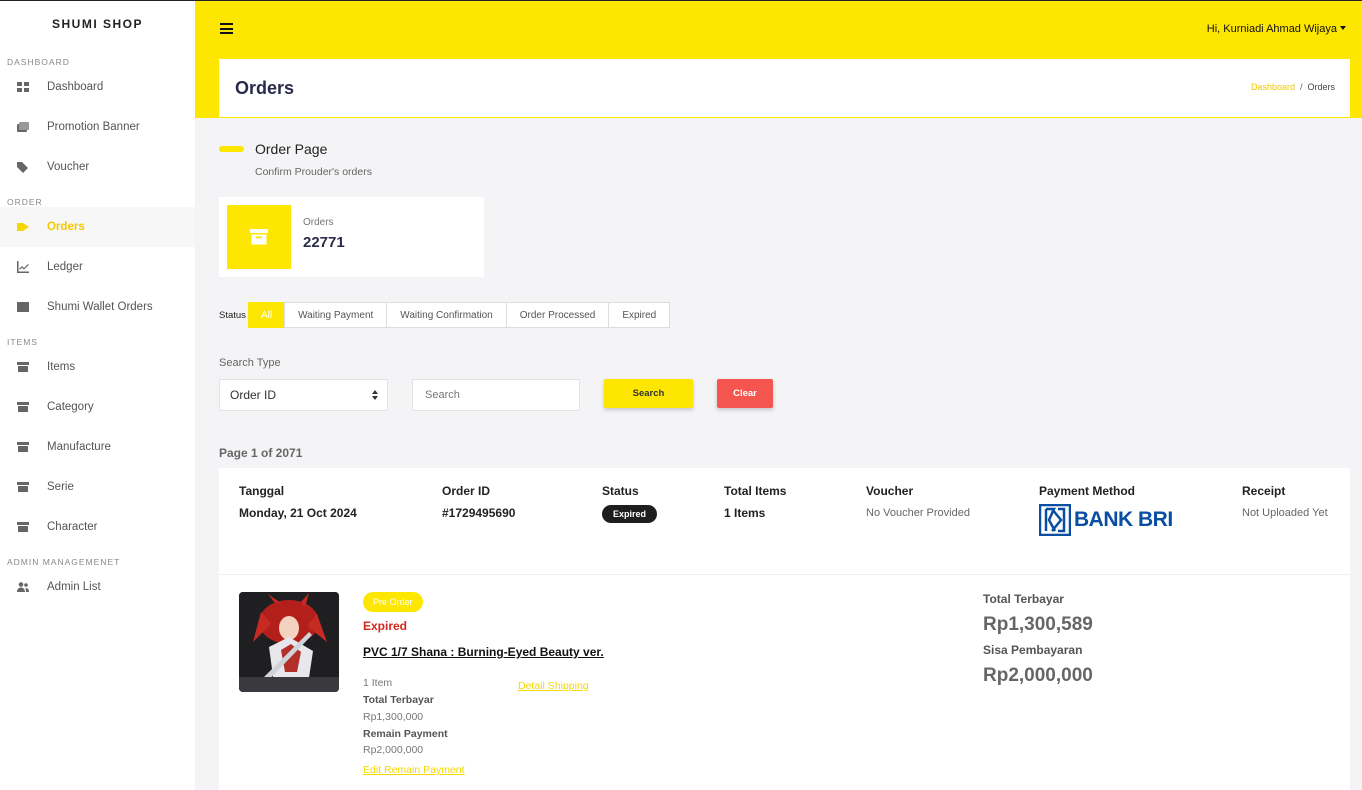 This screenshot has height=790, width=1362. Describe the element at coordinates (483, 652) in the screenshot. I see `product-name-link: PVC 1/7 Shana : Burning-Eyed Beauty ver.` at that location.